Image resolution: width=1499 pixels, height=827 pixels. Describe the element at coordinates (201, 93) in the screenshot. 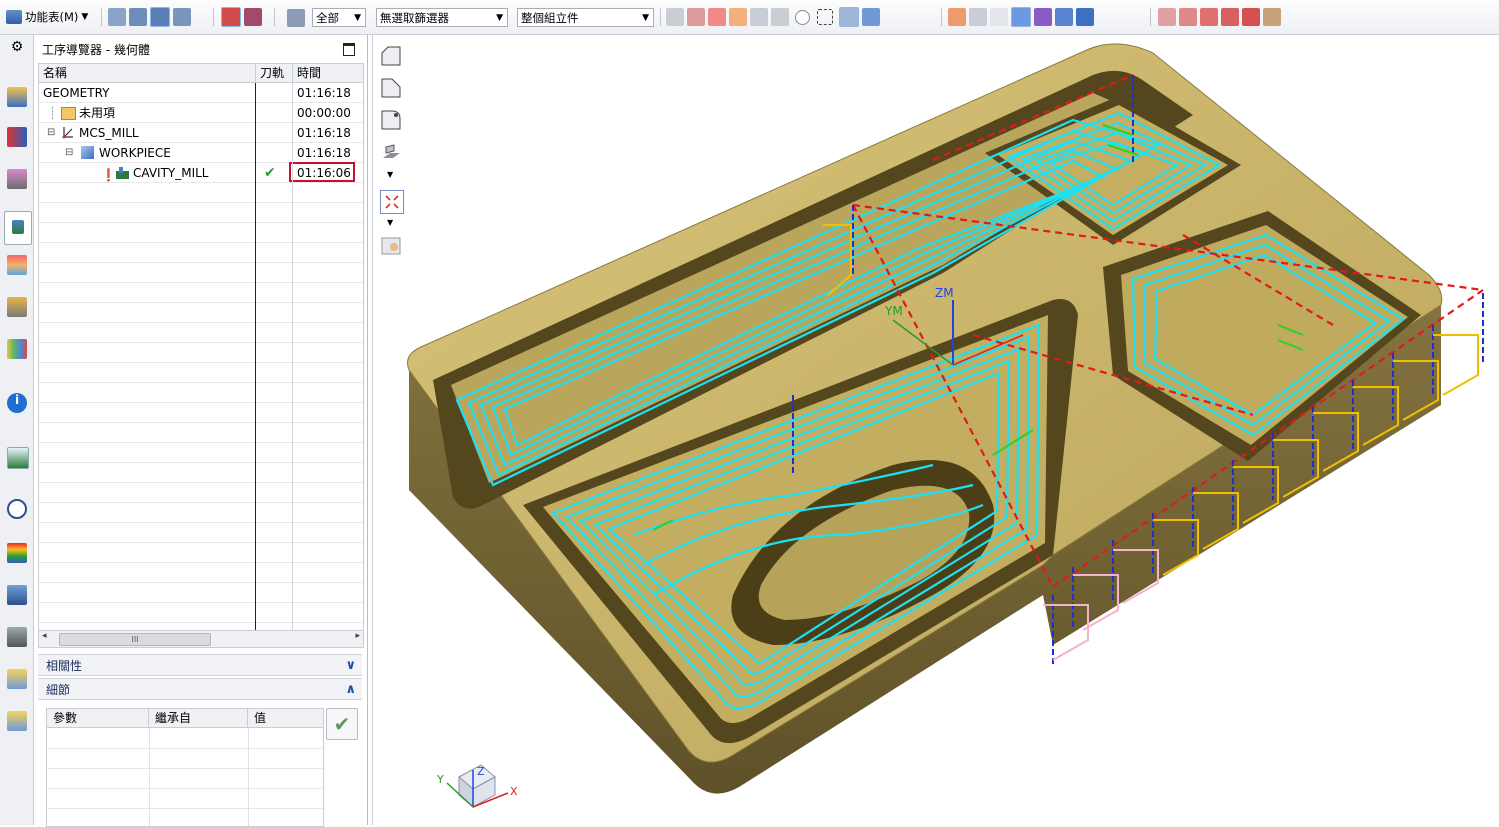

I see `tree-row-geometry: GEOMETRY 01:16:18` at that location.